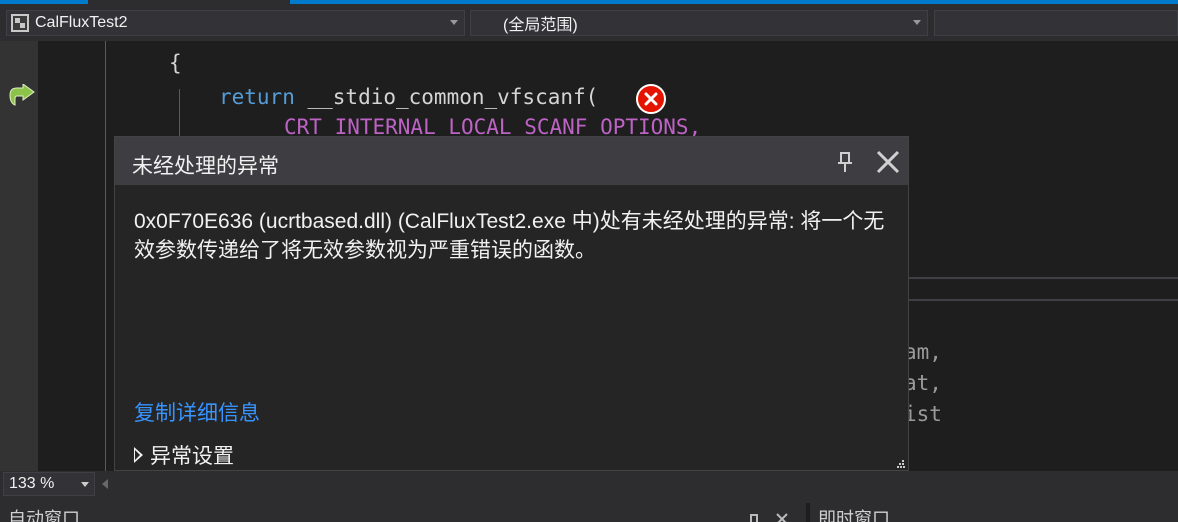 The image size is (1178, 522). Describe the element at coordinates (1056, 23) in the screenshot. I see `member-dropdown` at that location.